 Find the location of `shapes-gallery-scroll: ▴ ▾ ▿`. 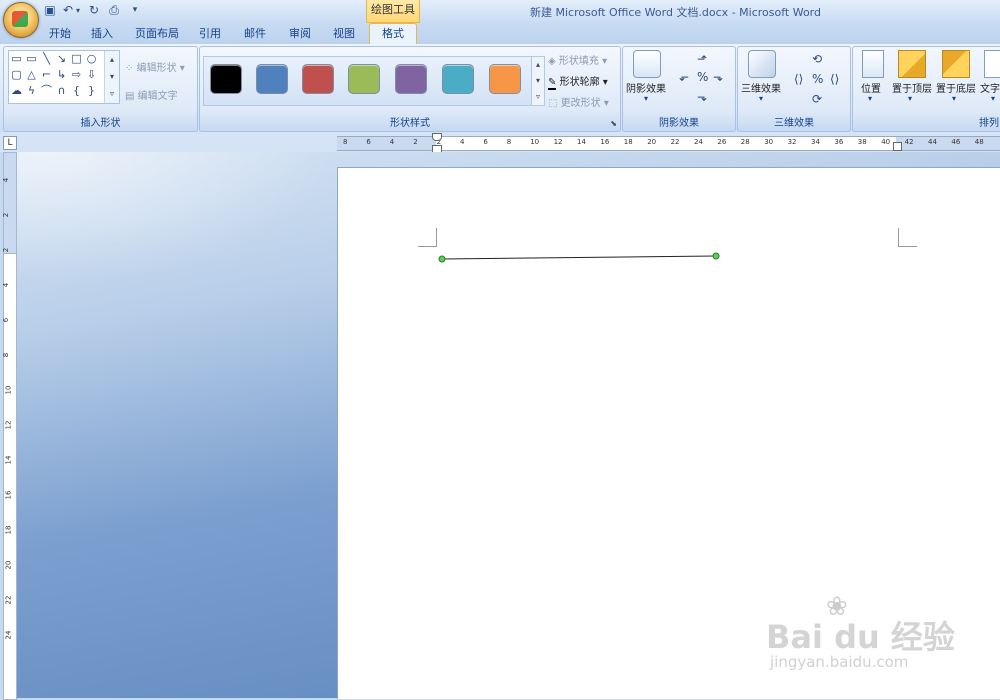

shapes-gallery-scroll: ▴ ▾ ▿ is located at coordinates (111, 77).